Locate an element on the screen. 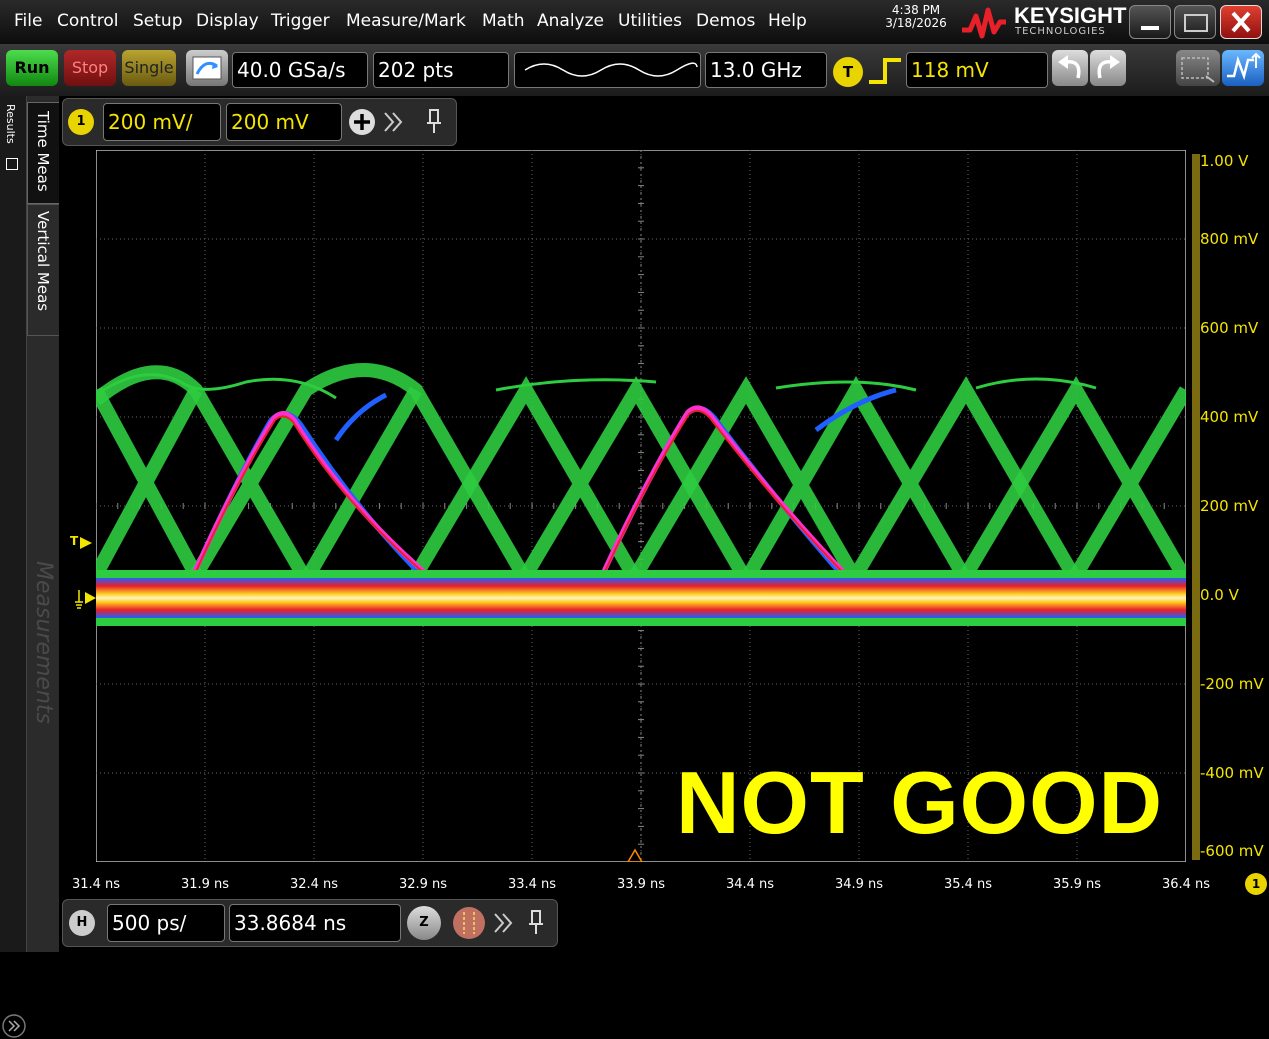  results-tab: Results is located at coordinates (10, 124).